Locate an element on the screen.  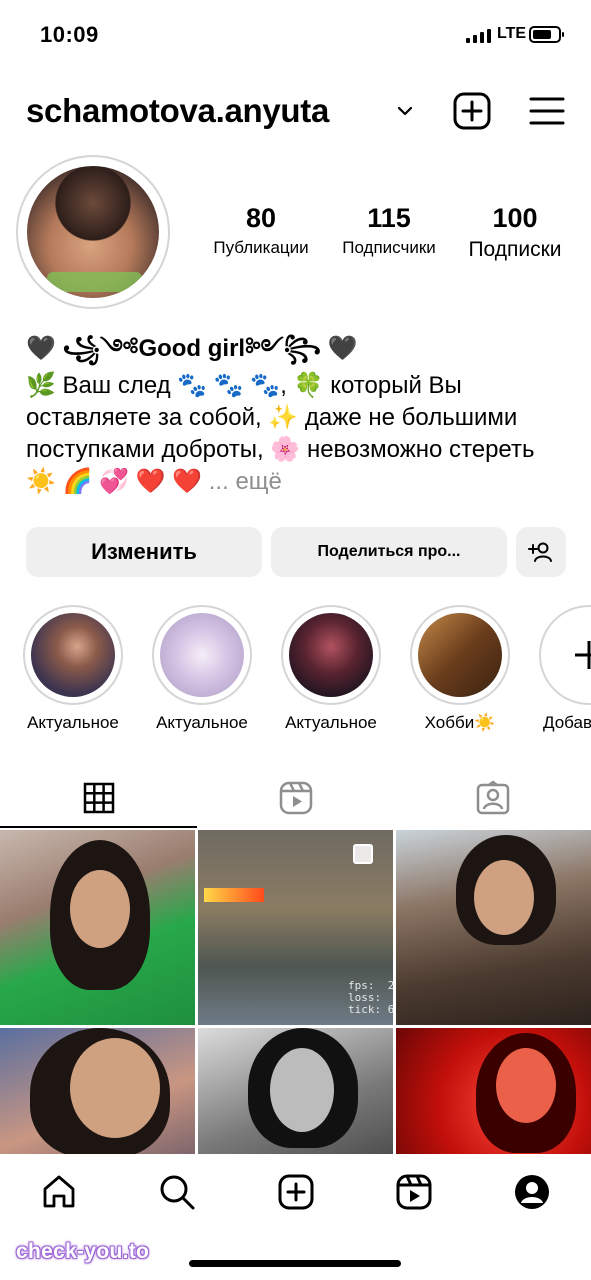
followers-count: 115 is located at coordinates (389, 218).